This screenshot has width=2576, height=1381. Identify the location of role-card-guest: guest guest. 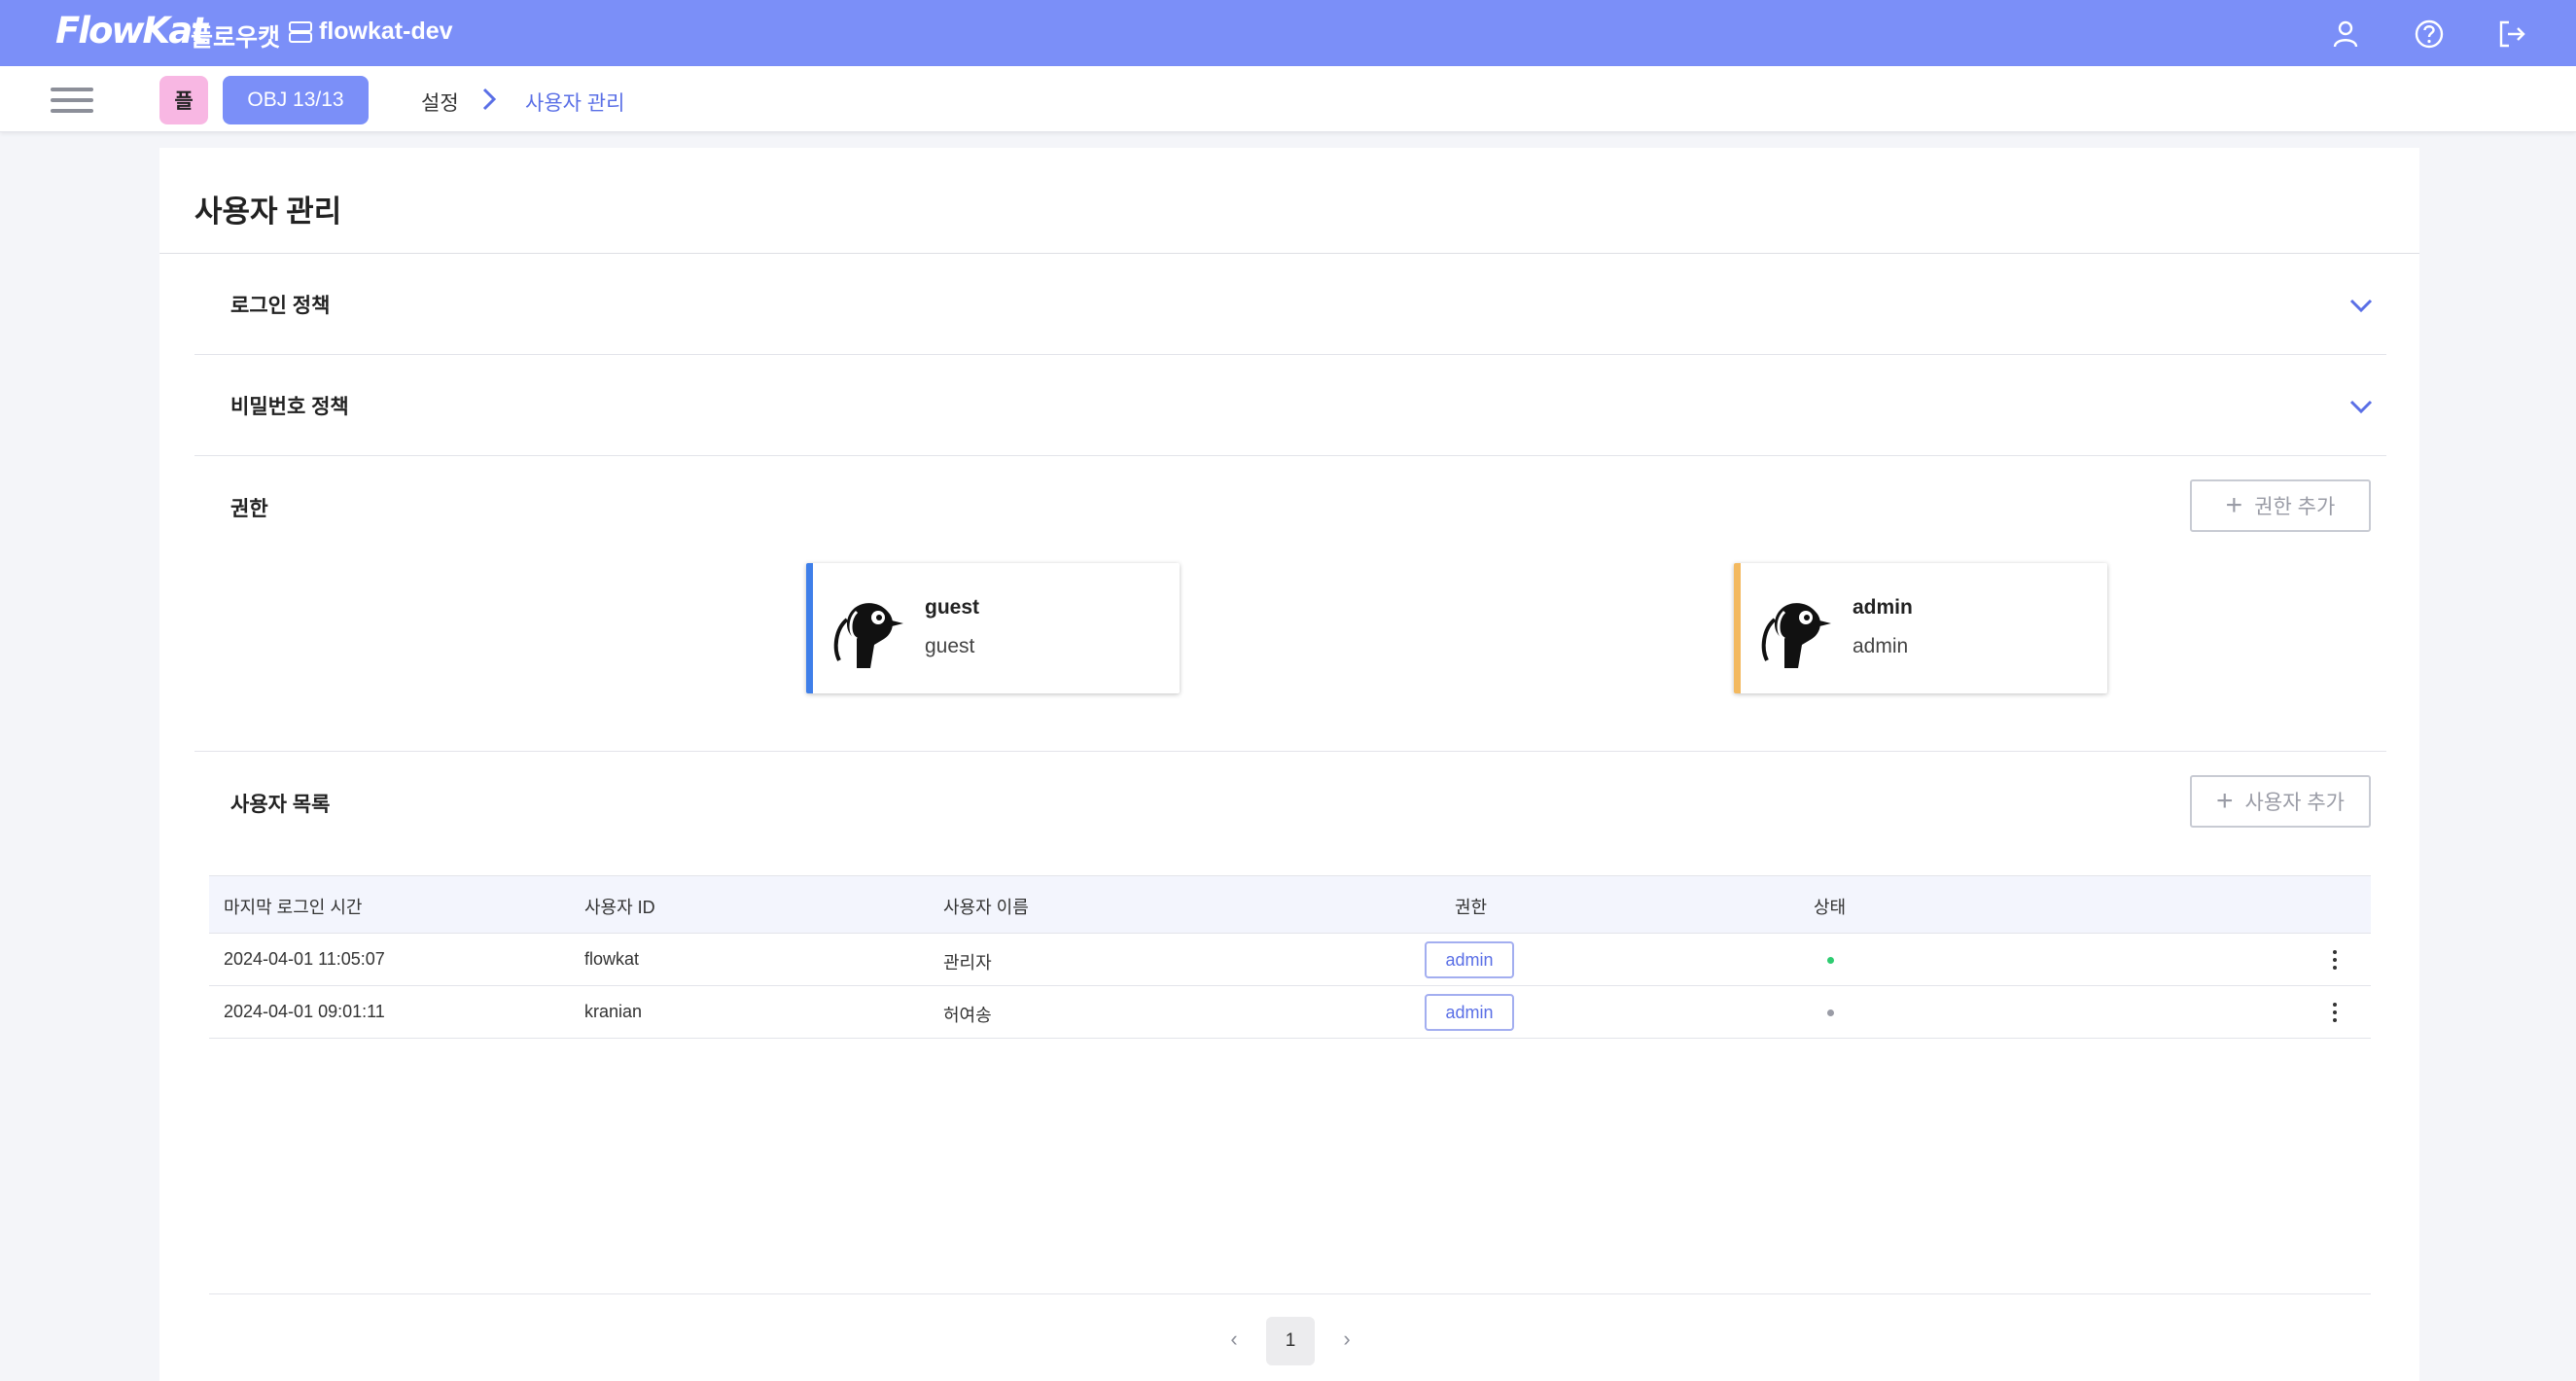
(993, 628).